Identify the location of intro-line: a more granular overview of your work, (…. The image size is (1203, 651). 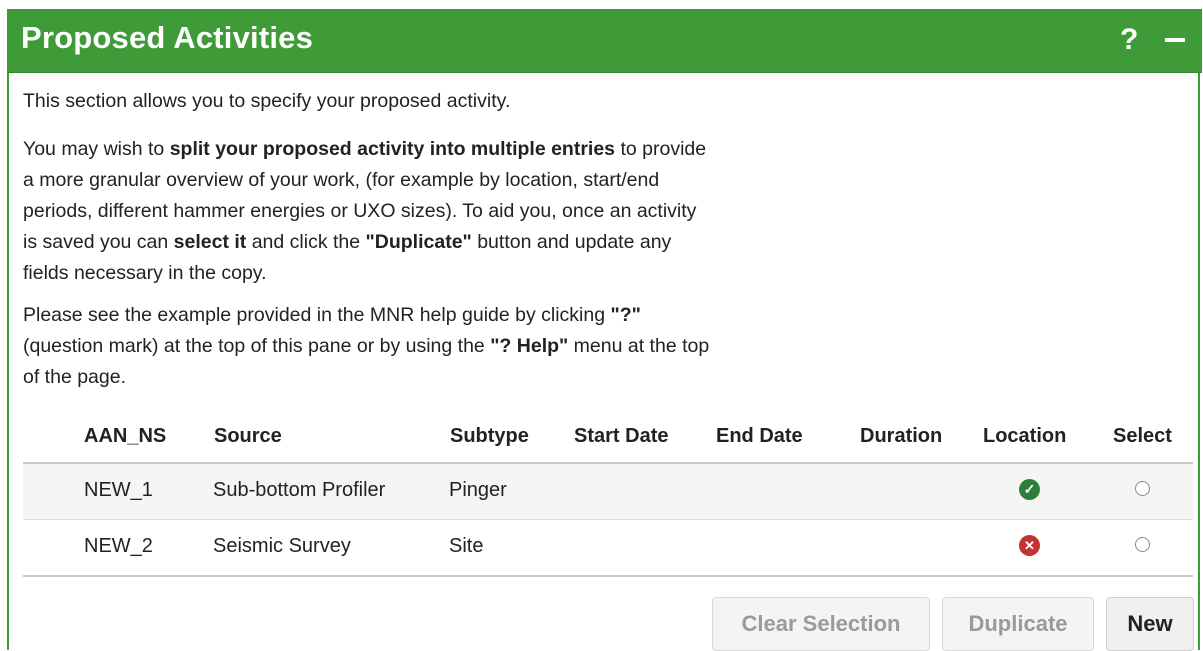
(341, 180).